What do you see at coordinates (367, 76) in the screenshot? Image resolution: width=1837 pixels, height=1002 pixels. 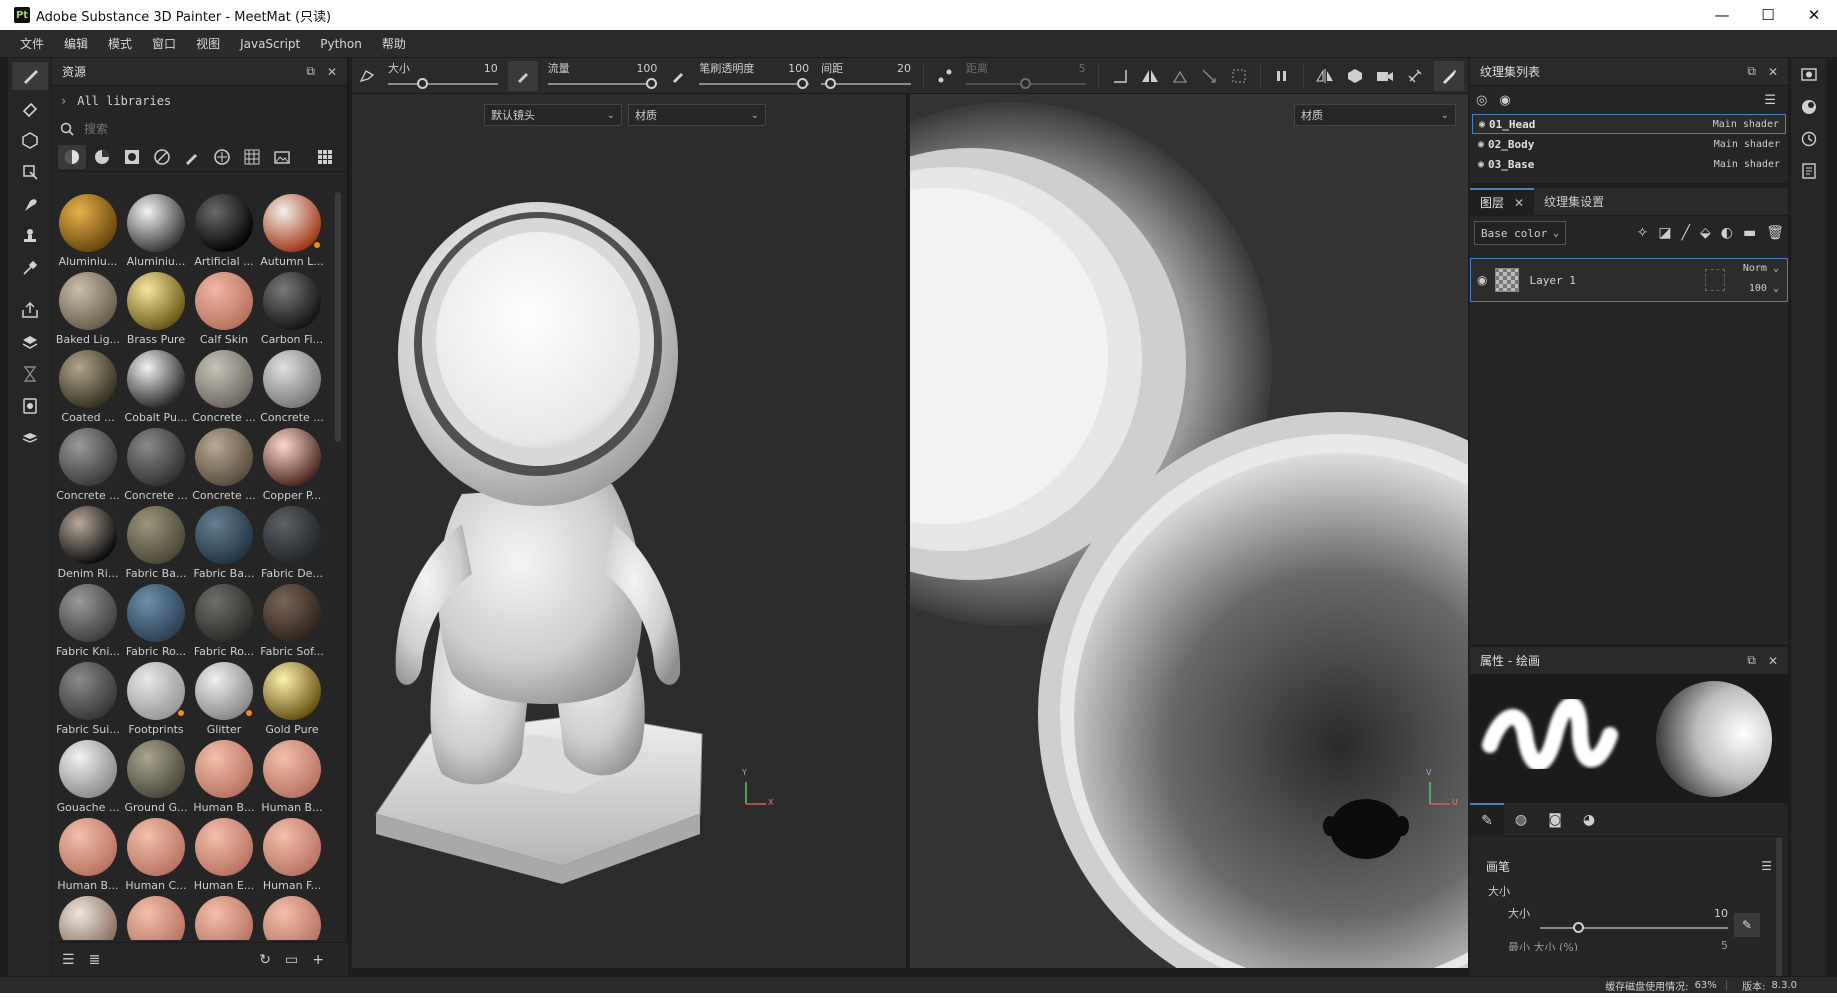 I see `lazy-mouse-icon` at bounding box center [367, 76].